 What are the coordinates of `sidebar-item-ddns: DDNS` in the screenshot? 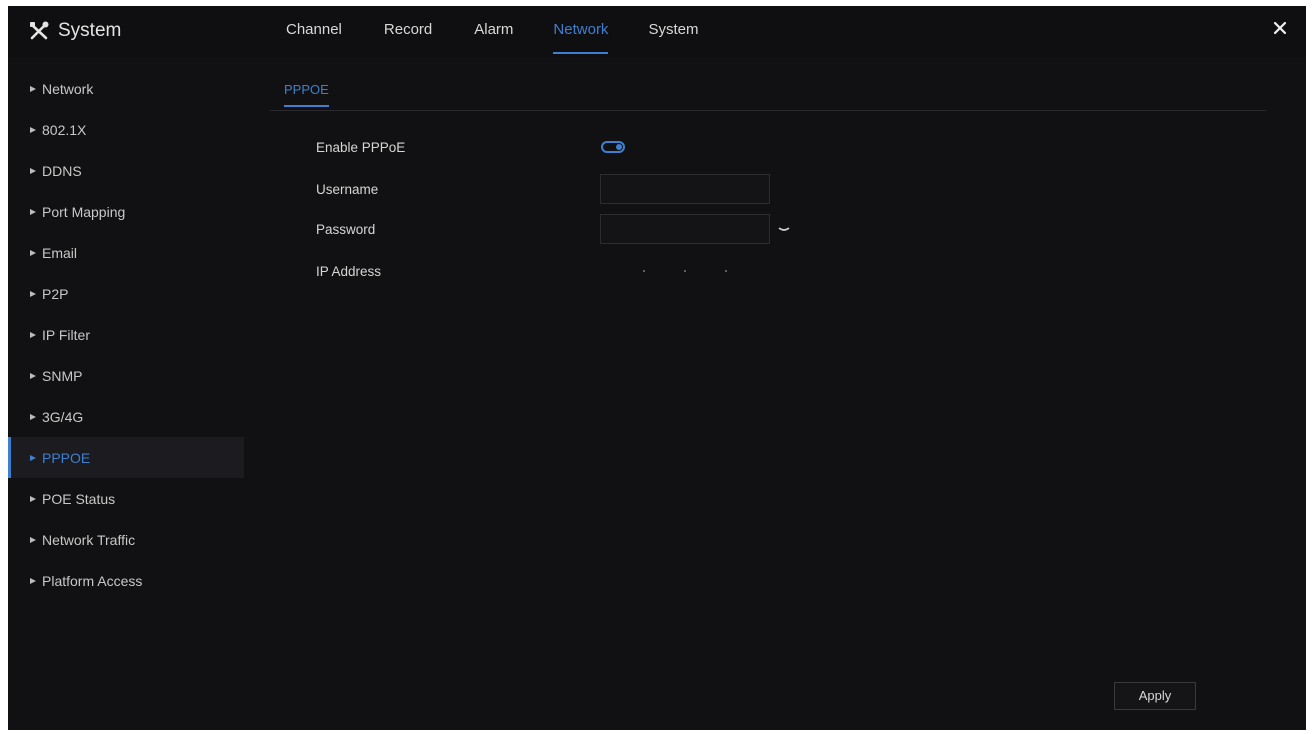 It's located at (126, 170).